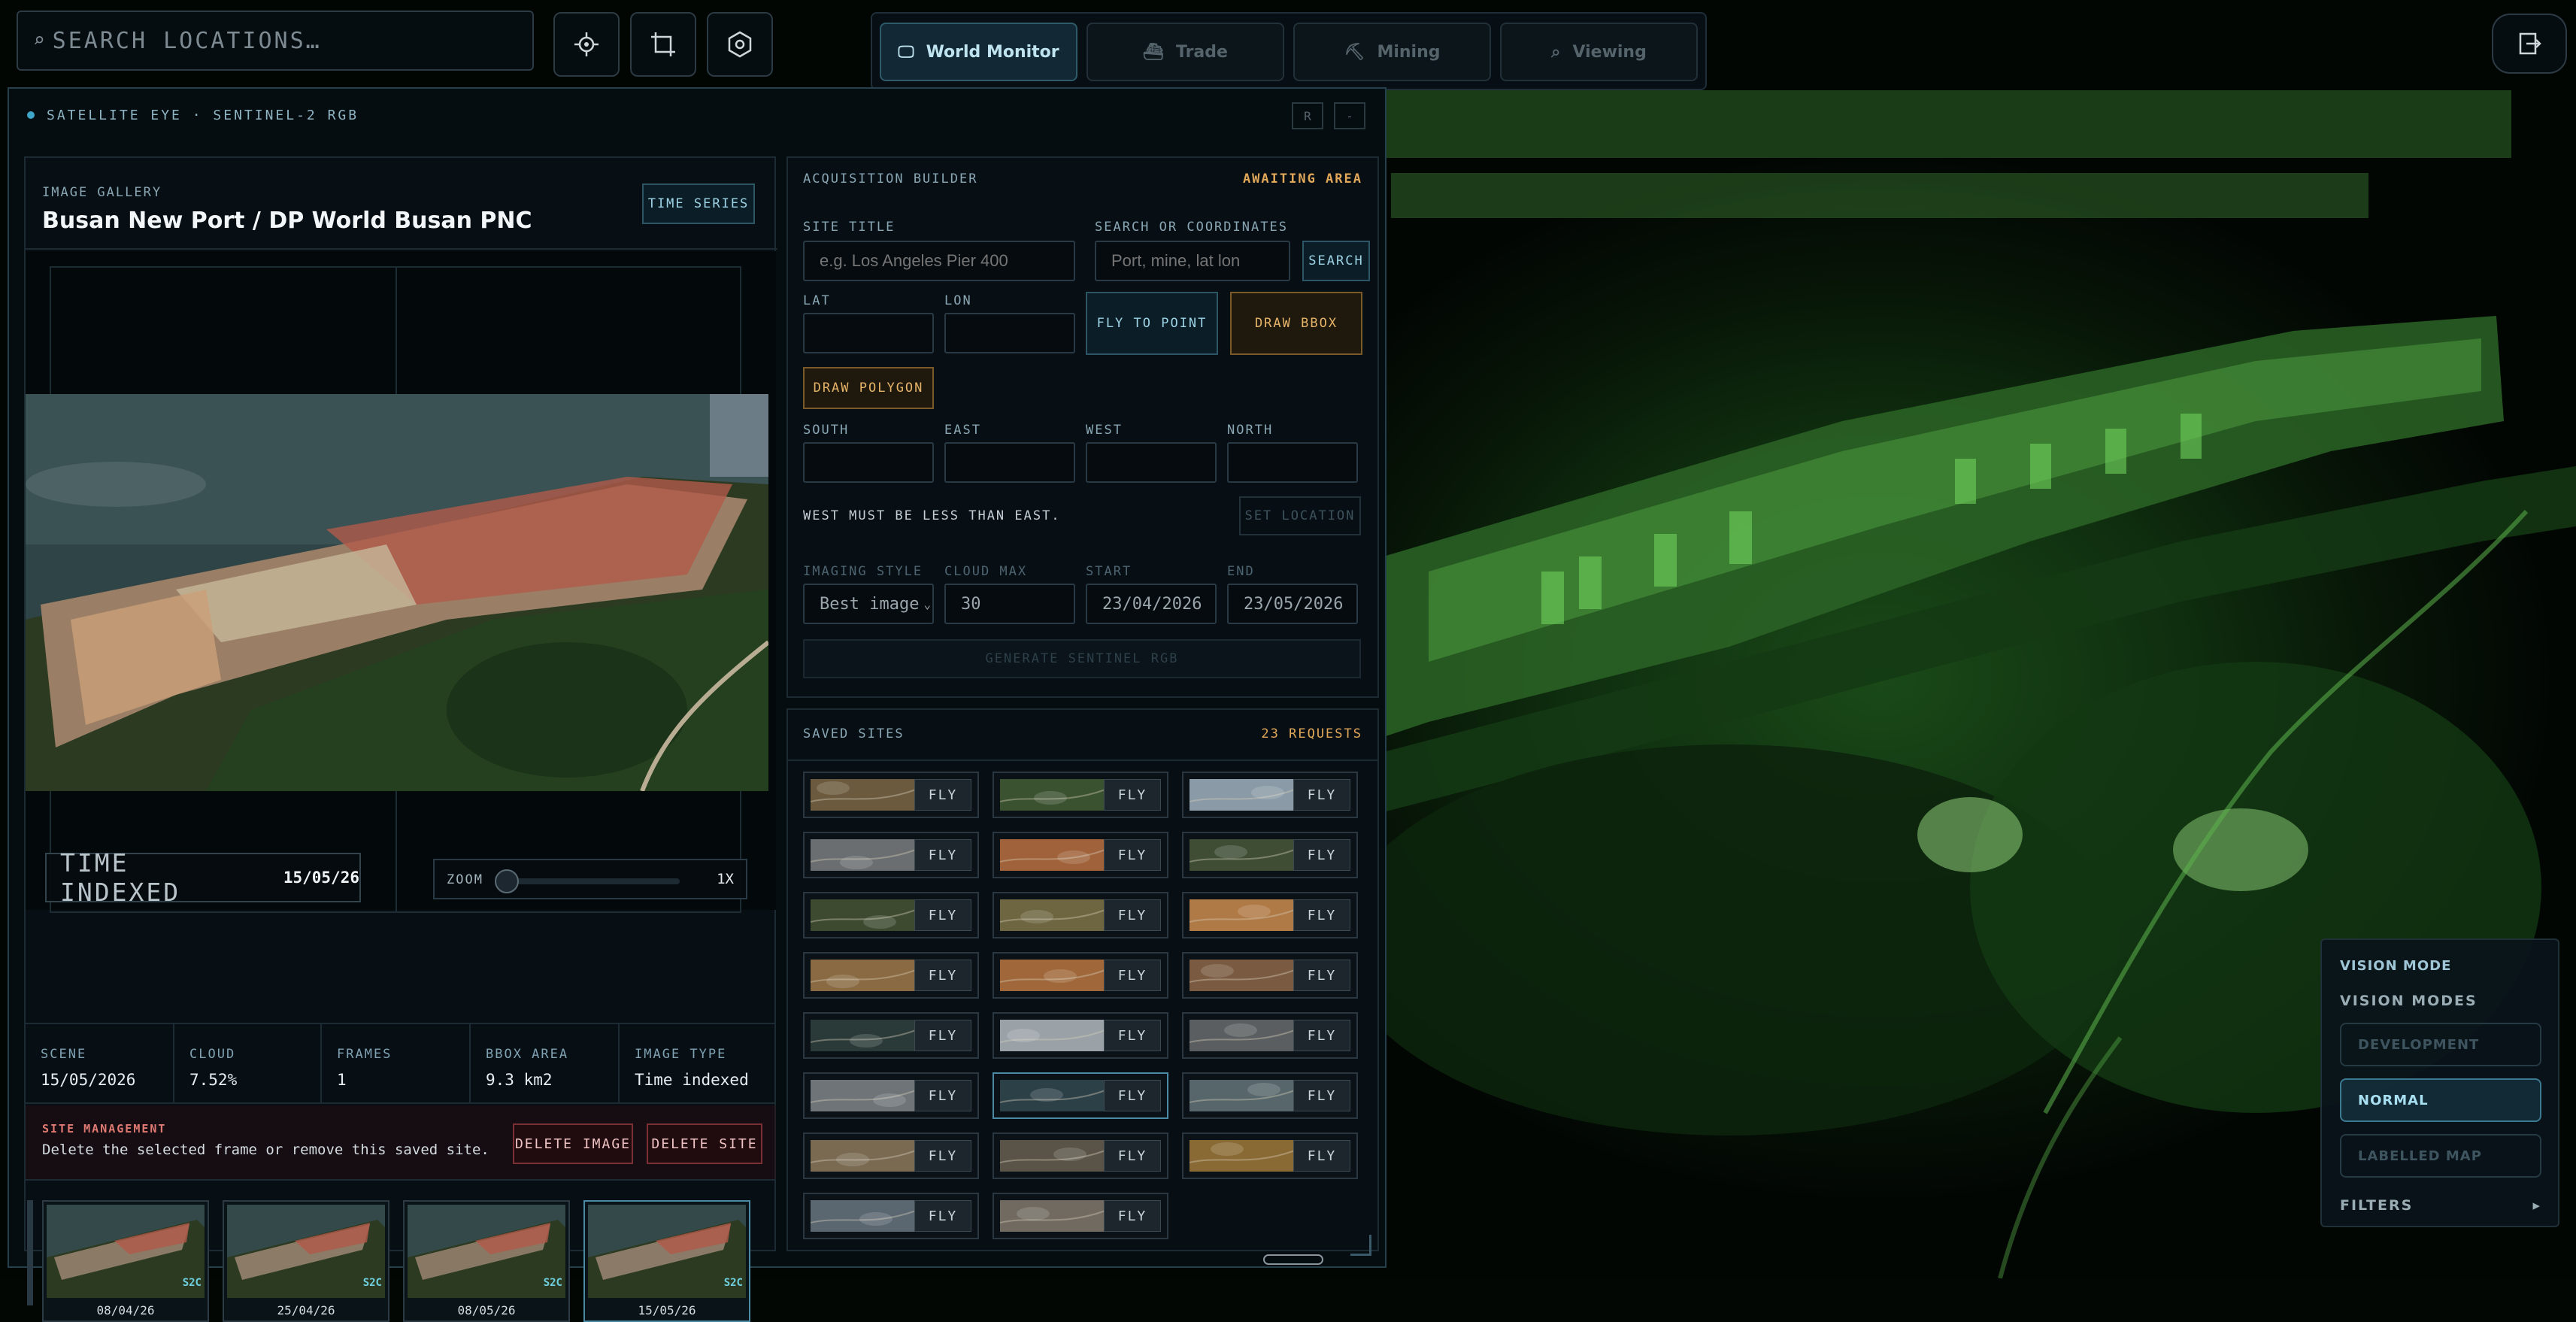 The width and height of the screenshot is (2576, 1322). I want to click on draw-polygon-button: DRAW POLYGON, so click(868, 388).